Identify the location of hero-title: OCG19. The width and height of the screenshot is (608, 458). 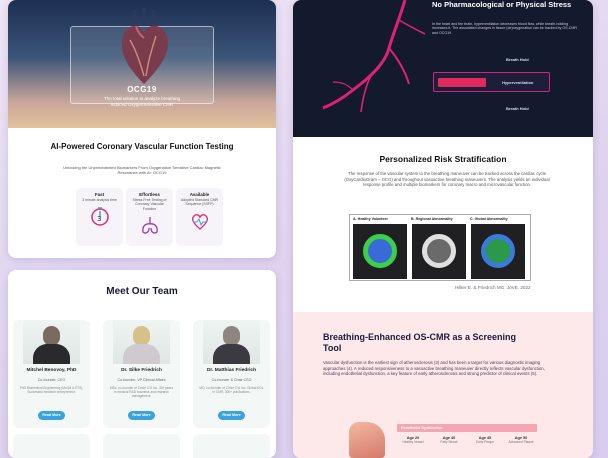
(142, 89).